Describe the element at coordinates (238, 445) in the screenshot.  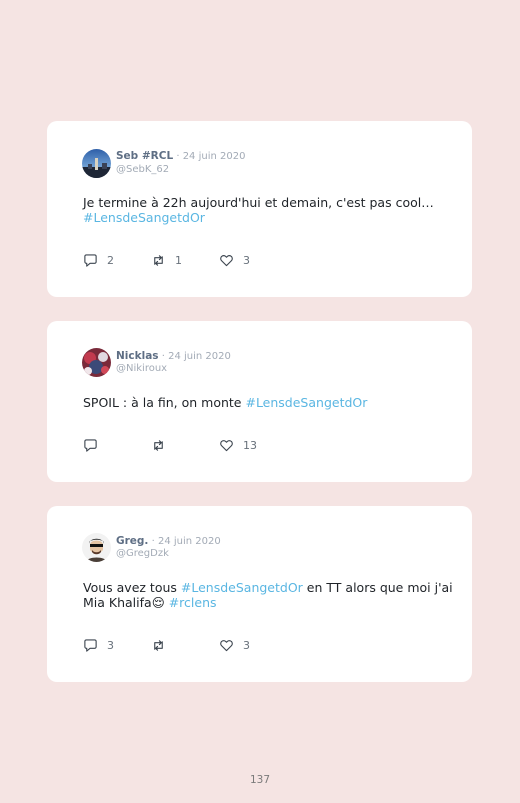
I see `like-button: 13` at that location.